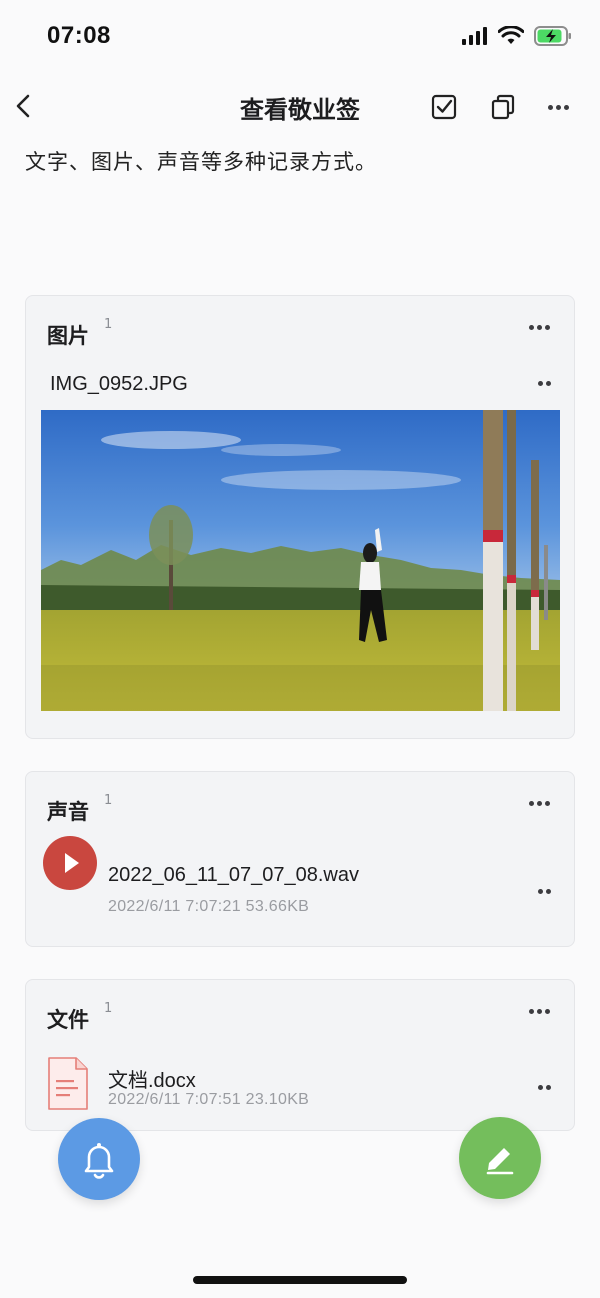 Image resolution: width=600 pixels, height=1298 pixels. I want to click on edit-button, so click(500, 1158).